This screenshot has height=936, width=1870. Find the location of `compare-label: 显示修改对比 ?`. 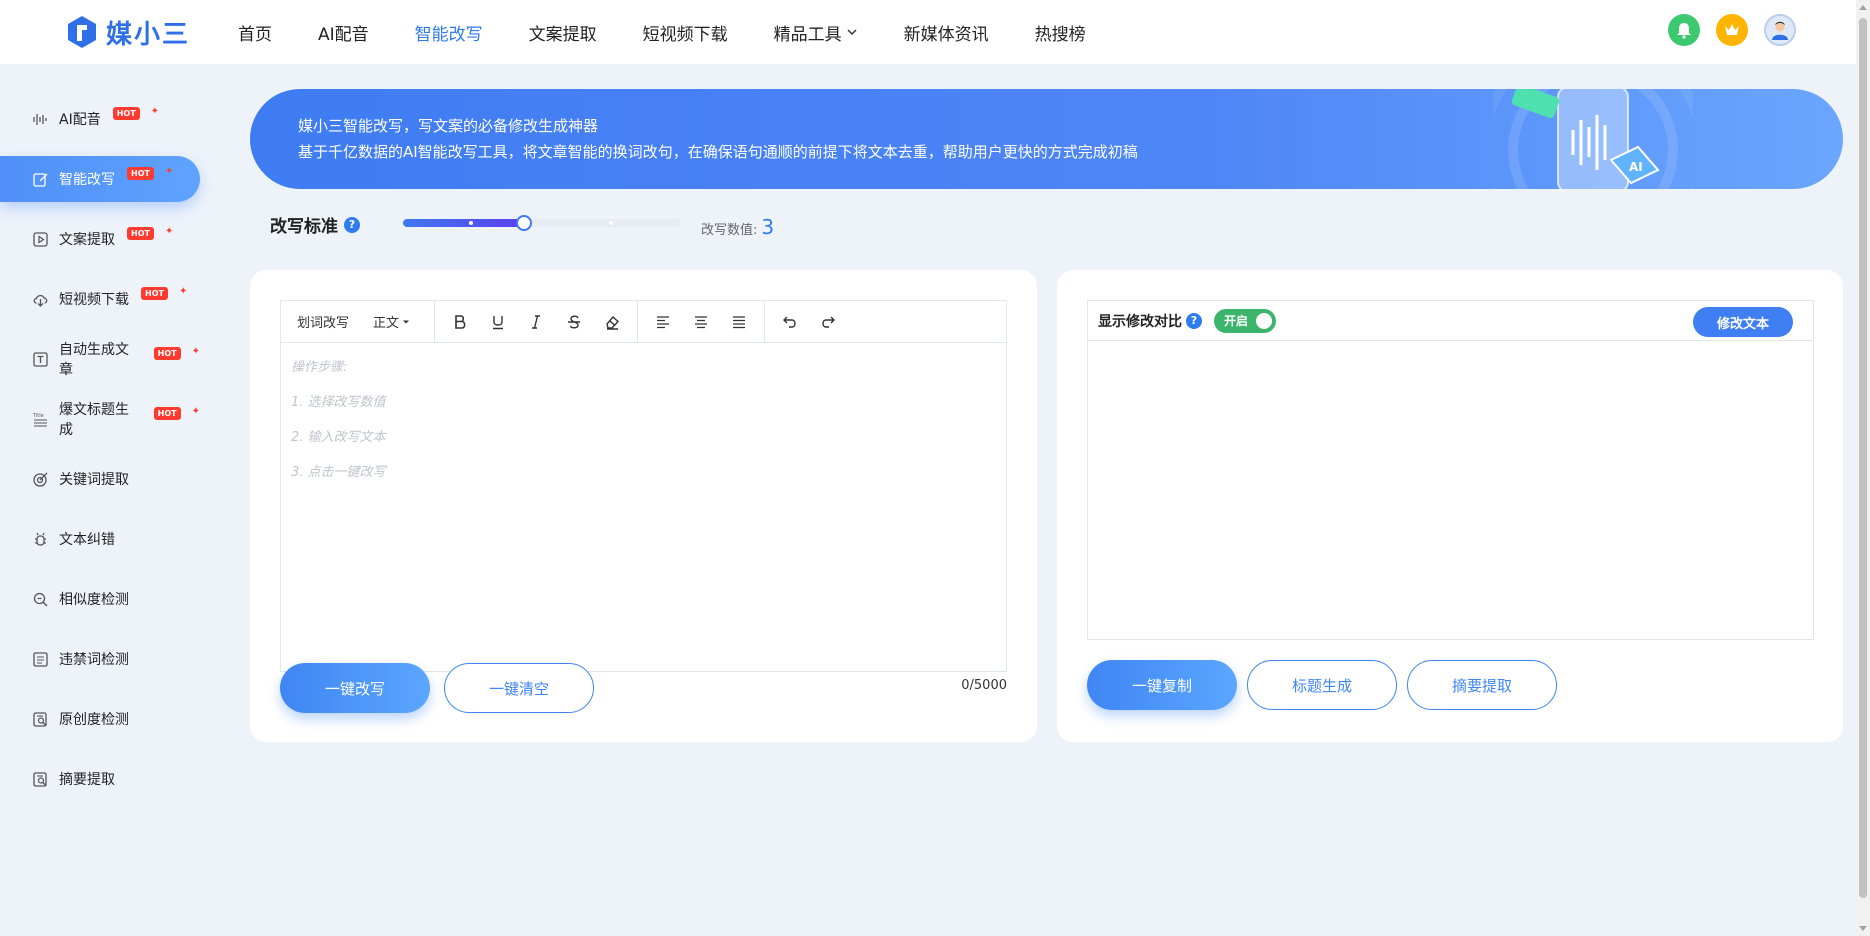

compare-label: 显示修改对比 ? is located at coordinates (1150, 321).